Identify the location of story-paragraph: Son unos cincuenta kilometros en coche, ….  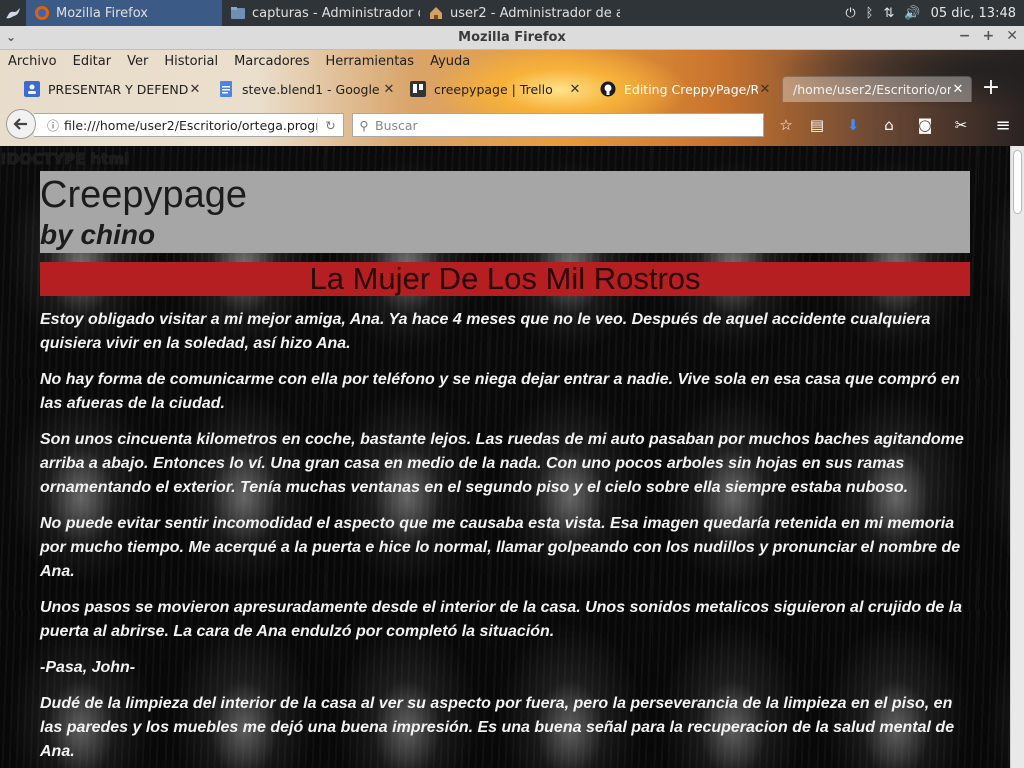
(502, 463).